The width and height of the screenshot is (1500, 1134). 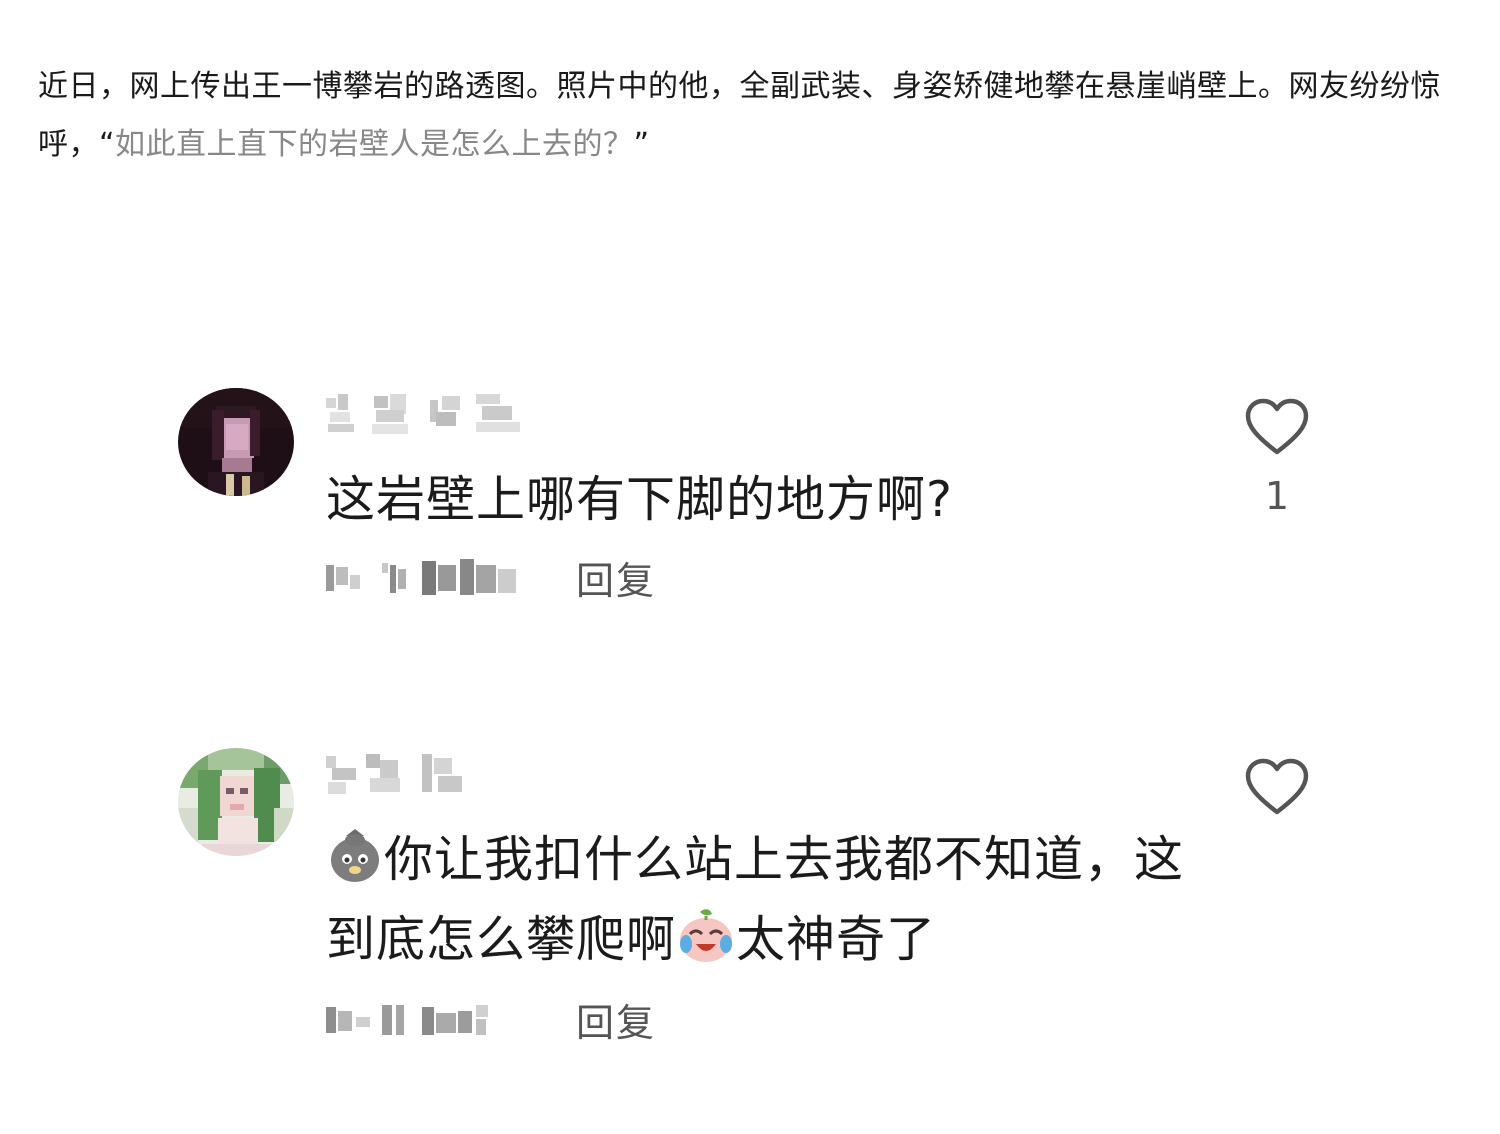 What do you see at coordinates (1277, 458) in the screenshot?
I see `like-button: 1` at bounding box center [1277, 458].